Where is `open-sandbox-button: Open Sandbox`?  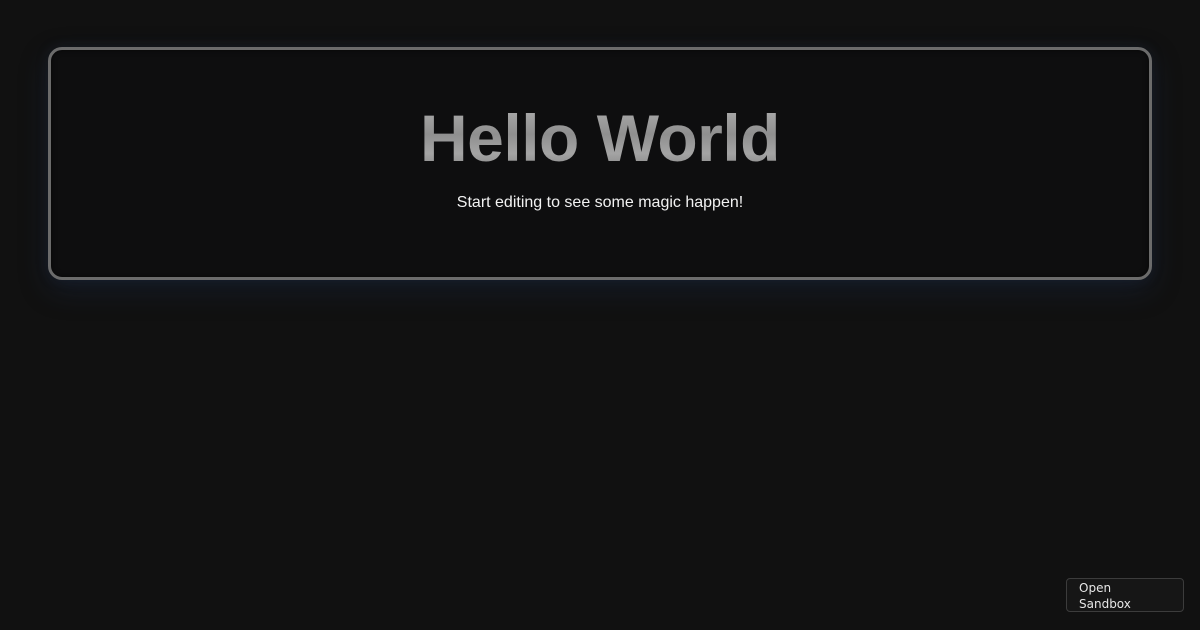 open-sandbox-button: Open Sandbox is located at coordinates (1125, 595).